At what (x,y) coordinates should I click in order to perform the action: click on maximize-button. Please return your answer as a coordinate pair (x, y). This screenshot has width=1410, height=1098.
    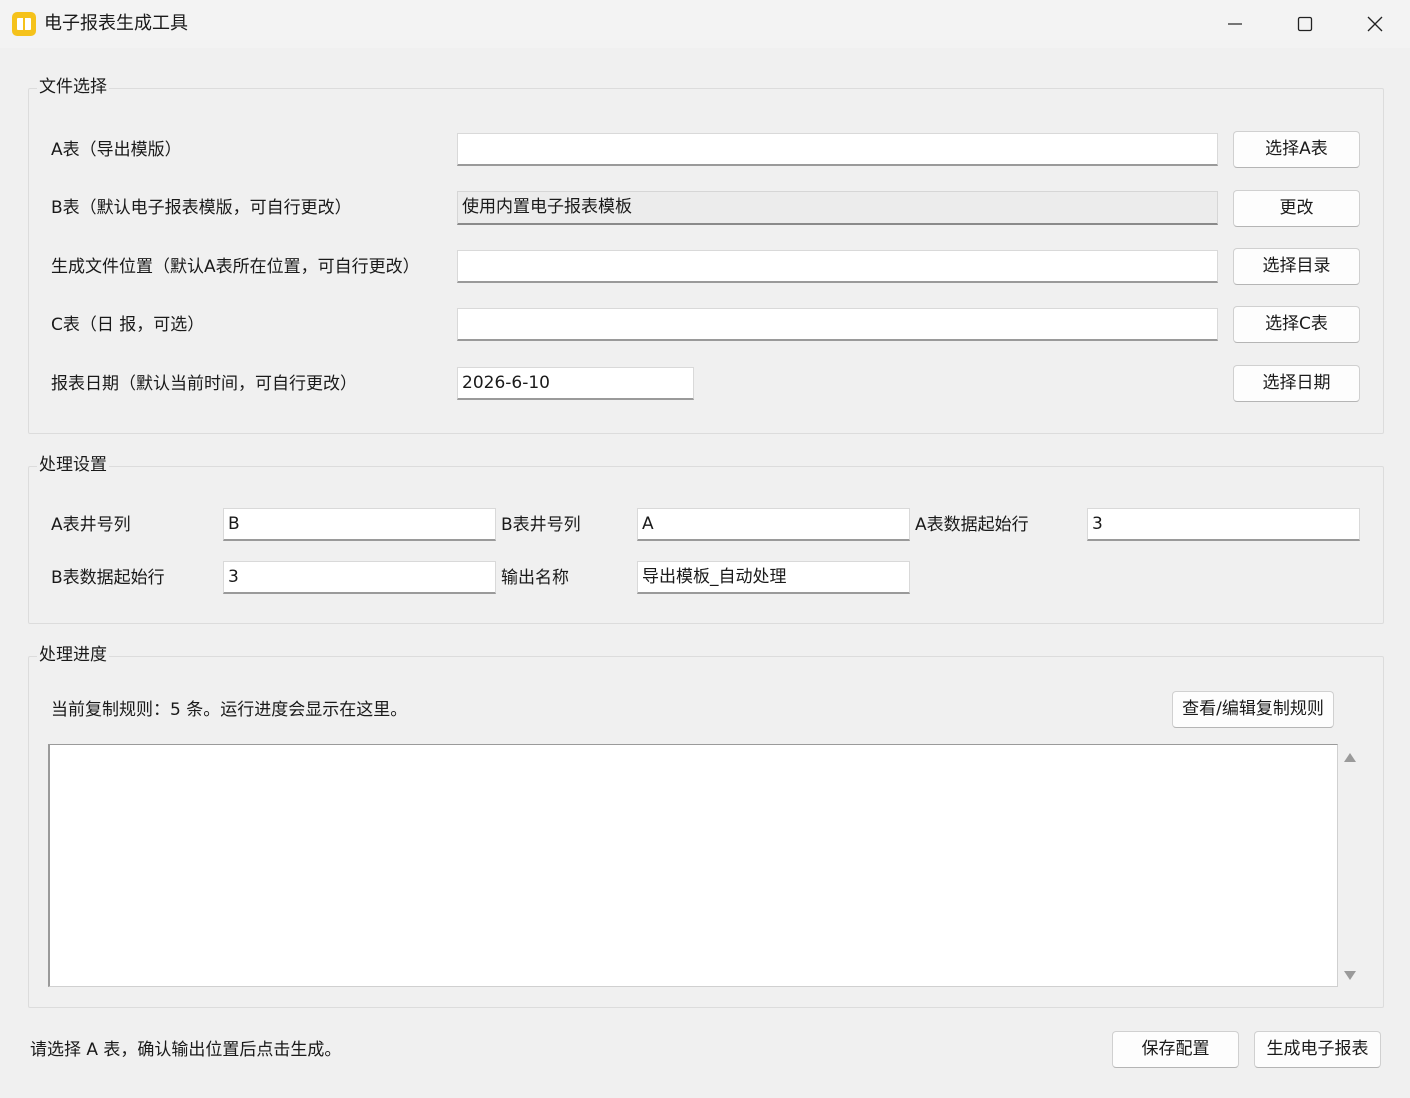
    Looking at the image, I should click on (1305, 24).